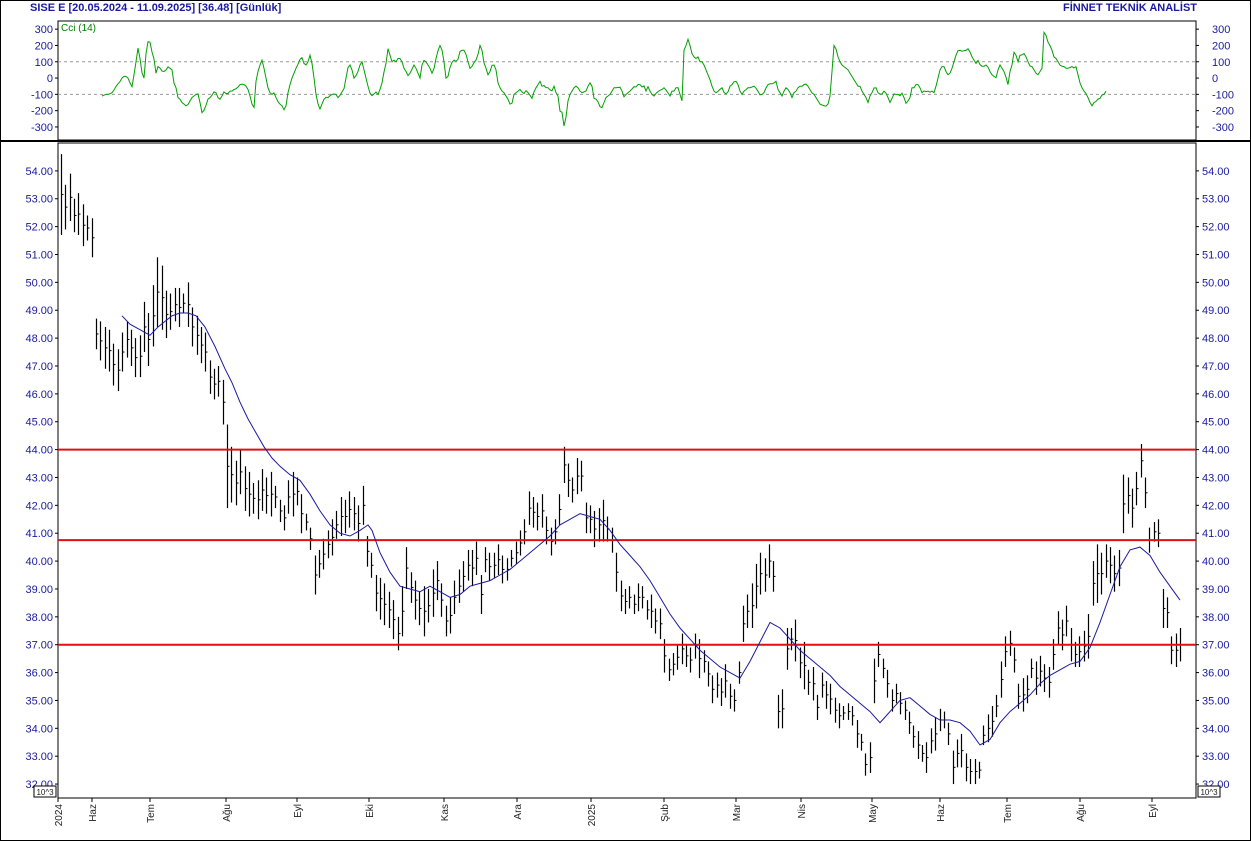 The image size is (1251, 841). Describe the element at coordinates (1216, 423) in the screenshot. I see `price-y-tick-right: 45.00` at that location.